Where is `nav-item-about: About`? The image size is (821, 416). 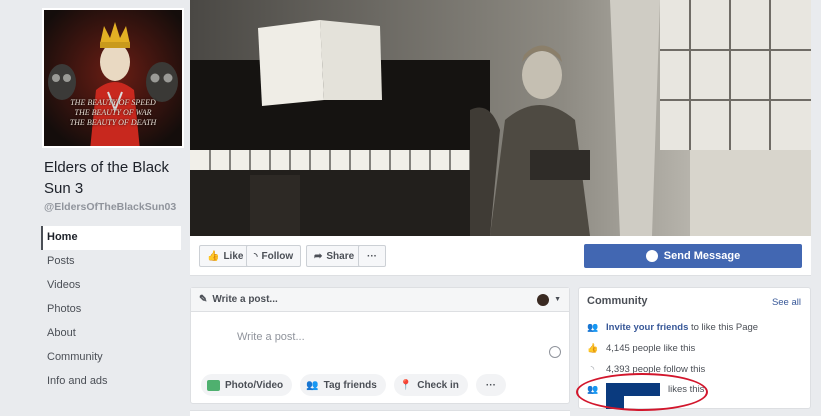
nav-item-about: About is located at coordinates (111, 334).